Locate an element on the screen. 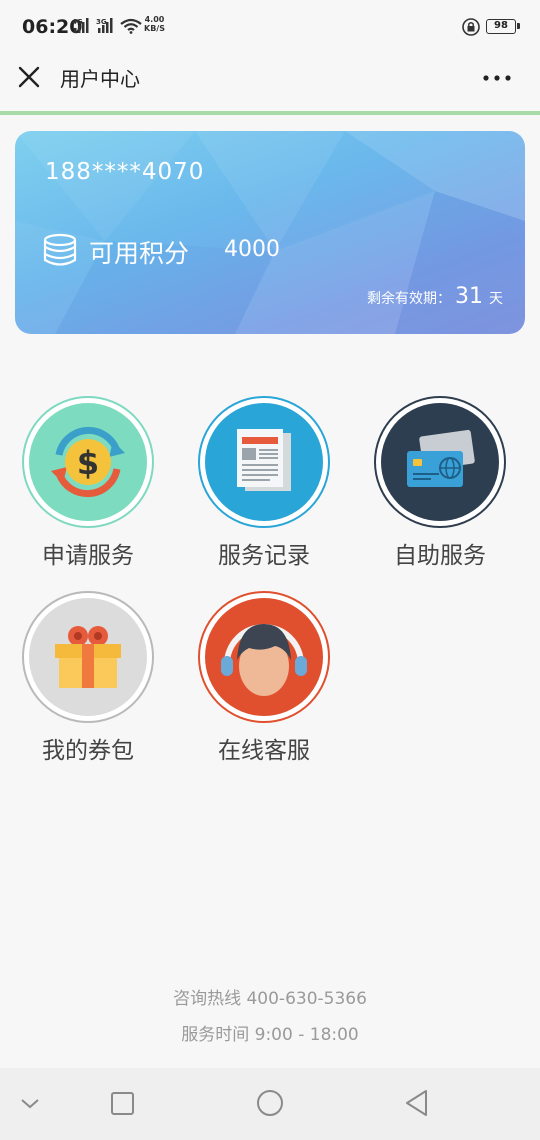 The image size is (540, 1140). menu-label: 申请服务 is located at coordinates (88, 556).